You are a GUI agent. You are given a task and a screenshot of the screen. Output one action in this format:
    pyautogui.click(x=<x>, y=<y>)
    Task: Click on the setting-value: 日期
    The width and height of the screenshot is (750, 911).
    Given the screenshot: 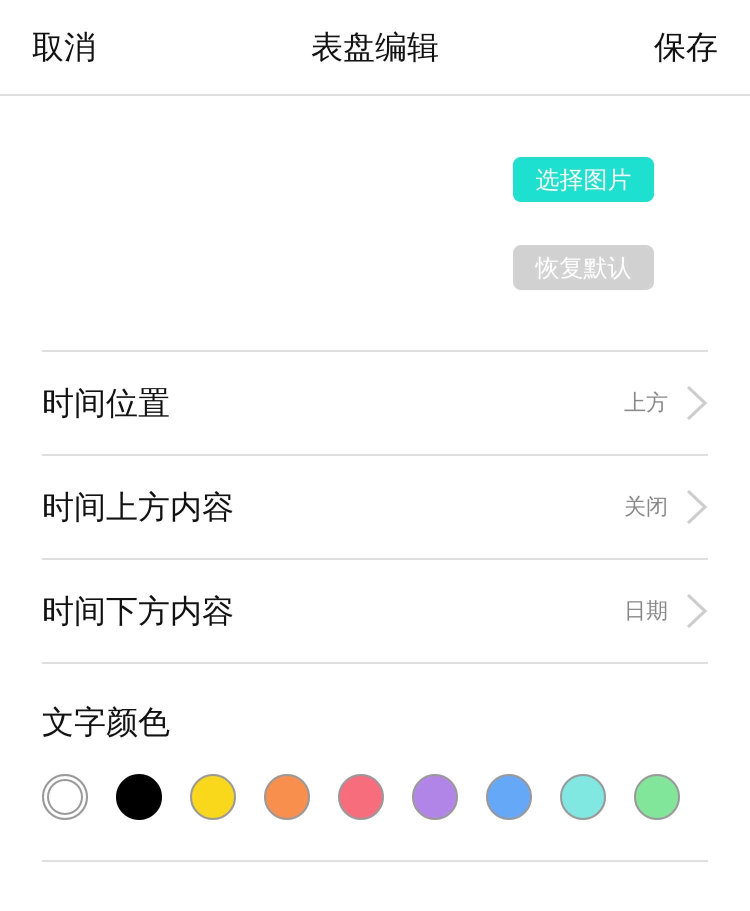 What is the action you would take?
    pyautogui.click(x=646, y=612)
    